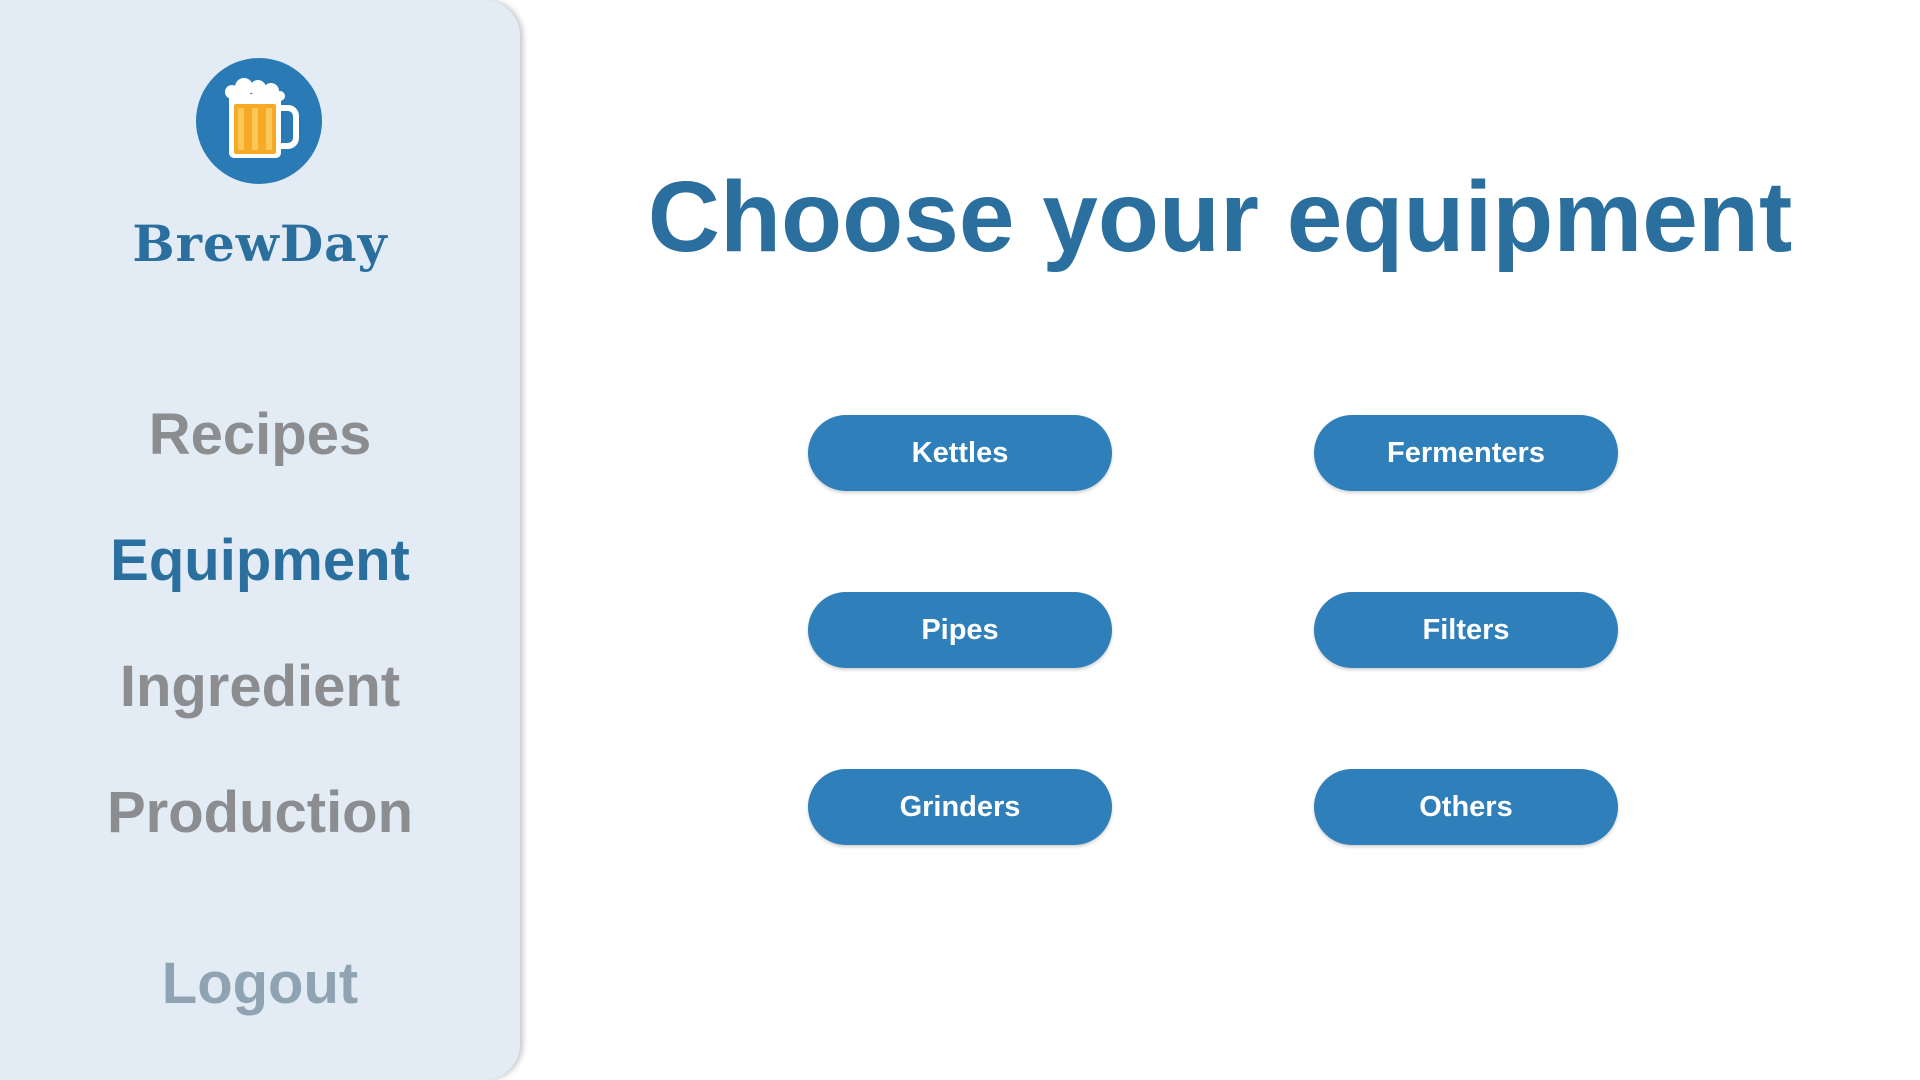 Image resolution: width=1920 pixels, height=1080 pixels. I want to click on grinders-button: Grinders, so click(960, 807).